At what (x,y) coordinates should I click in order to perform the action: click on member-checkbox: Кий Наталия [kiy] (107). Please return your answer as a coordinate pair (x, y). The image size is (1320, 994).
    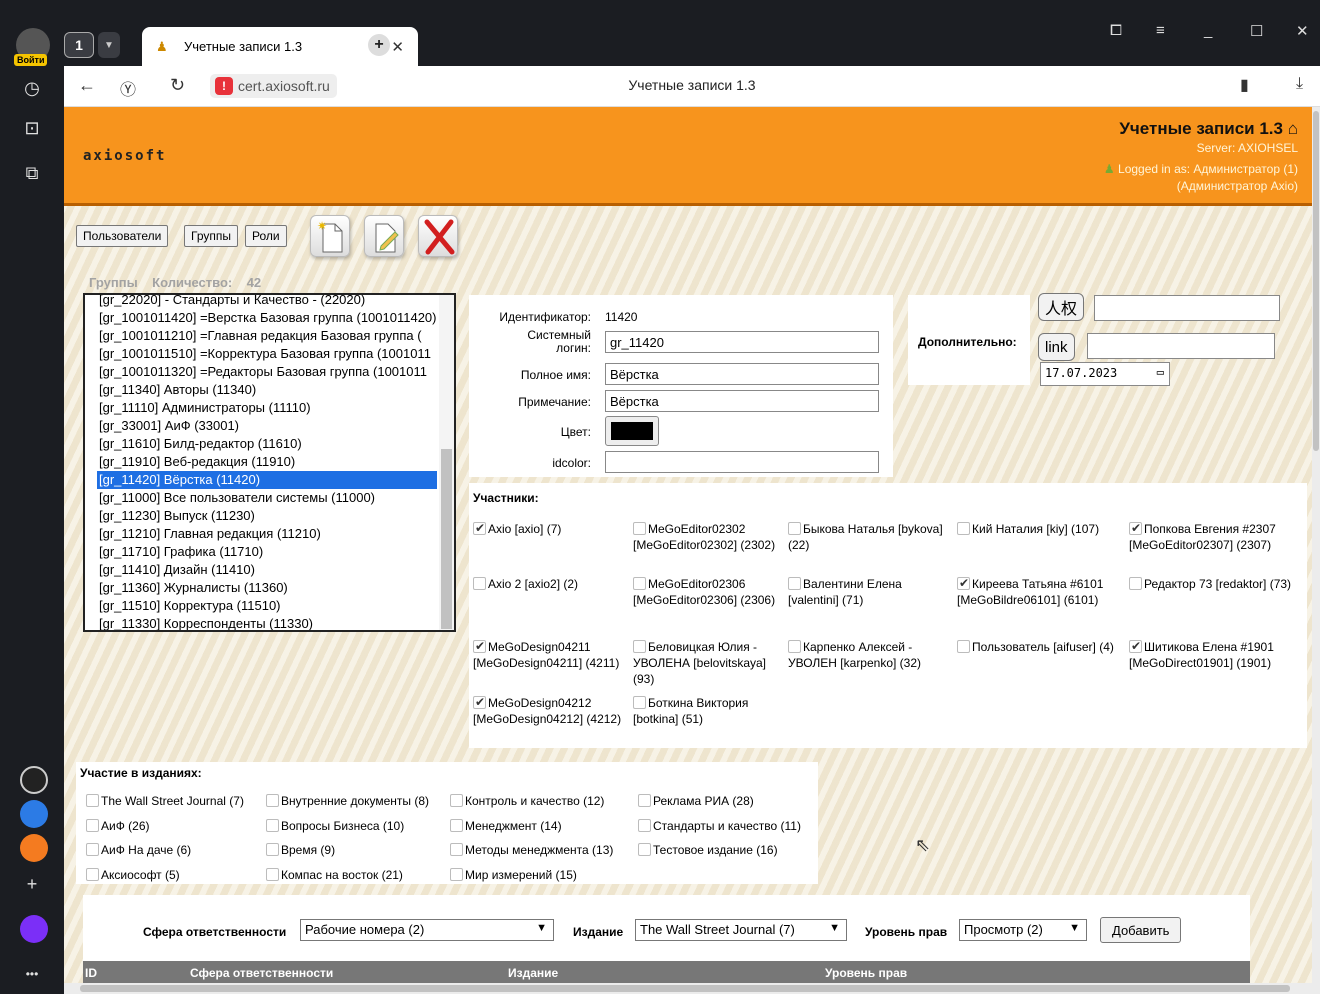
    Looking at the image, I should click on (1042, 529).